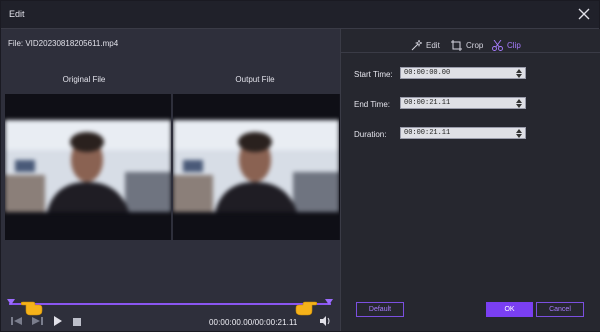  Describe the element at coordinates (17, 321) in the screenshot. I see `previous-frame-icon` at that location.